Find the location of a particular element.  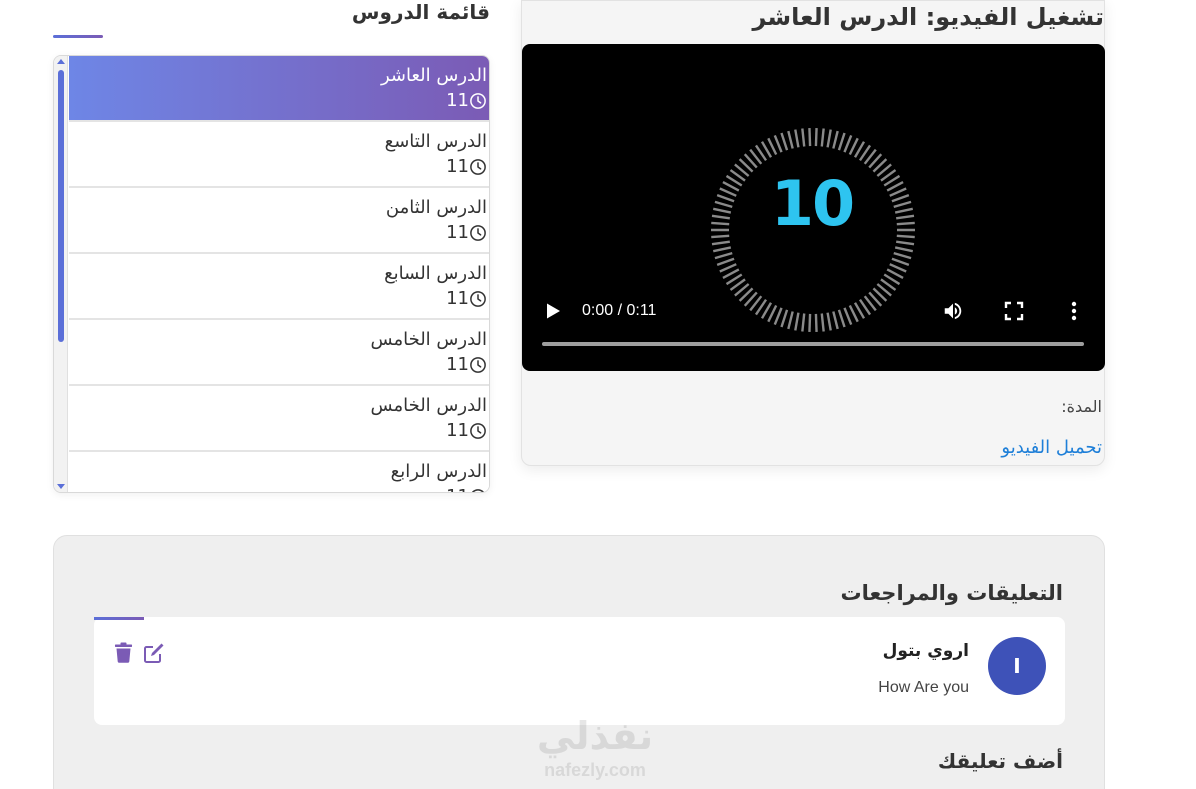

lesson-name: الدرس التاسع is located at coordinates (435, 141).